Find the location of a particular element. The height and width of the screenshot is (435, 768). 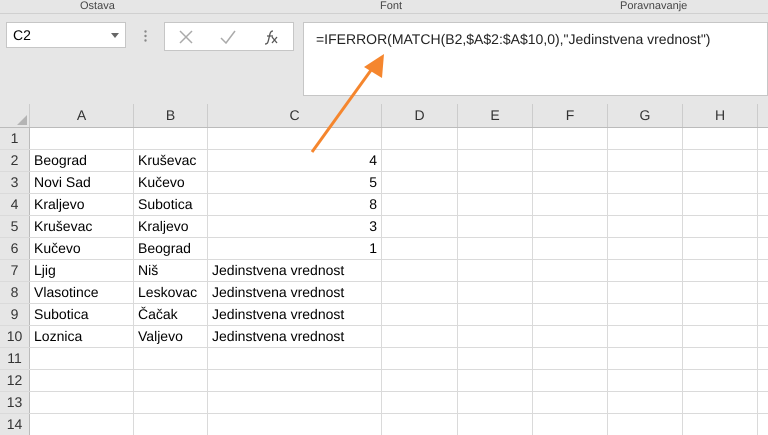

row-header: 12 is located at coordinates (15, 380).